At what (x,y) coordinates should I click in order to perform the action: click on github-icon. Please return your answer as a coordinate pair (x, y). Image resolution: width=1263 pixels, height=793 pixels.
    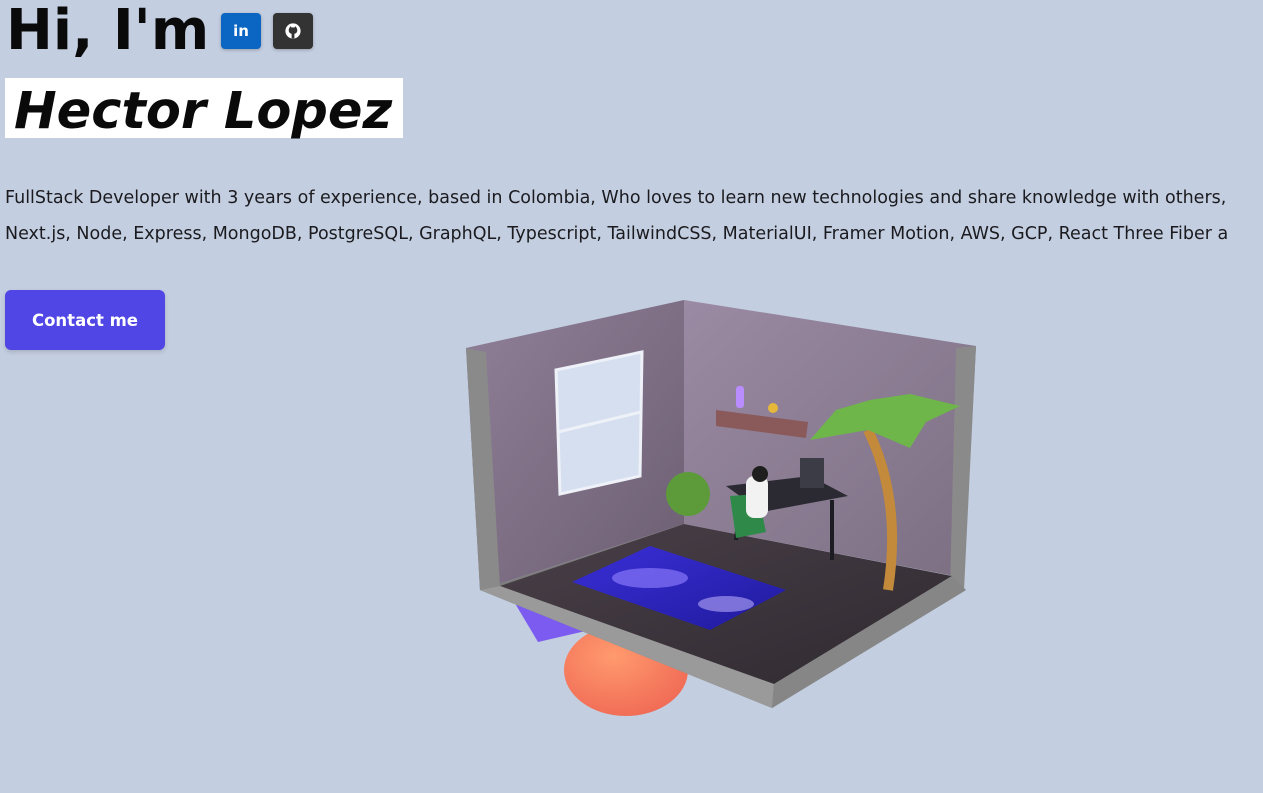
    Looking at the image, I should click on (293, 31).